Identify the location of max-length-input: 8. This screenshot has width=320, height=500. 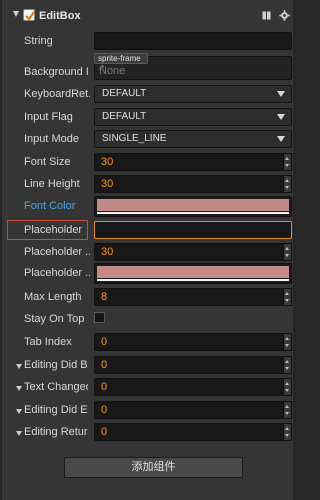
(189, 297).